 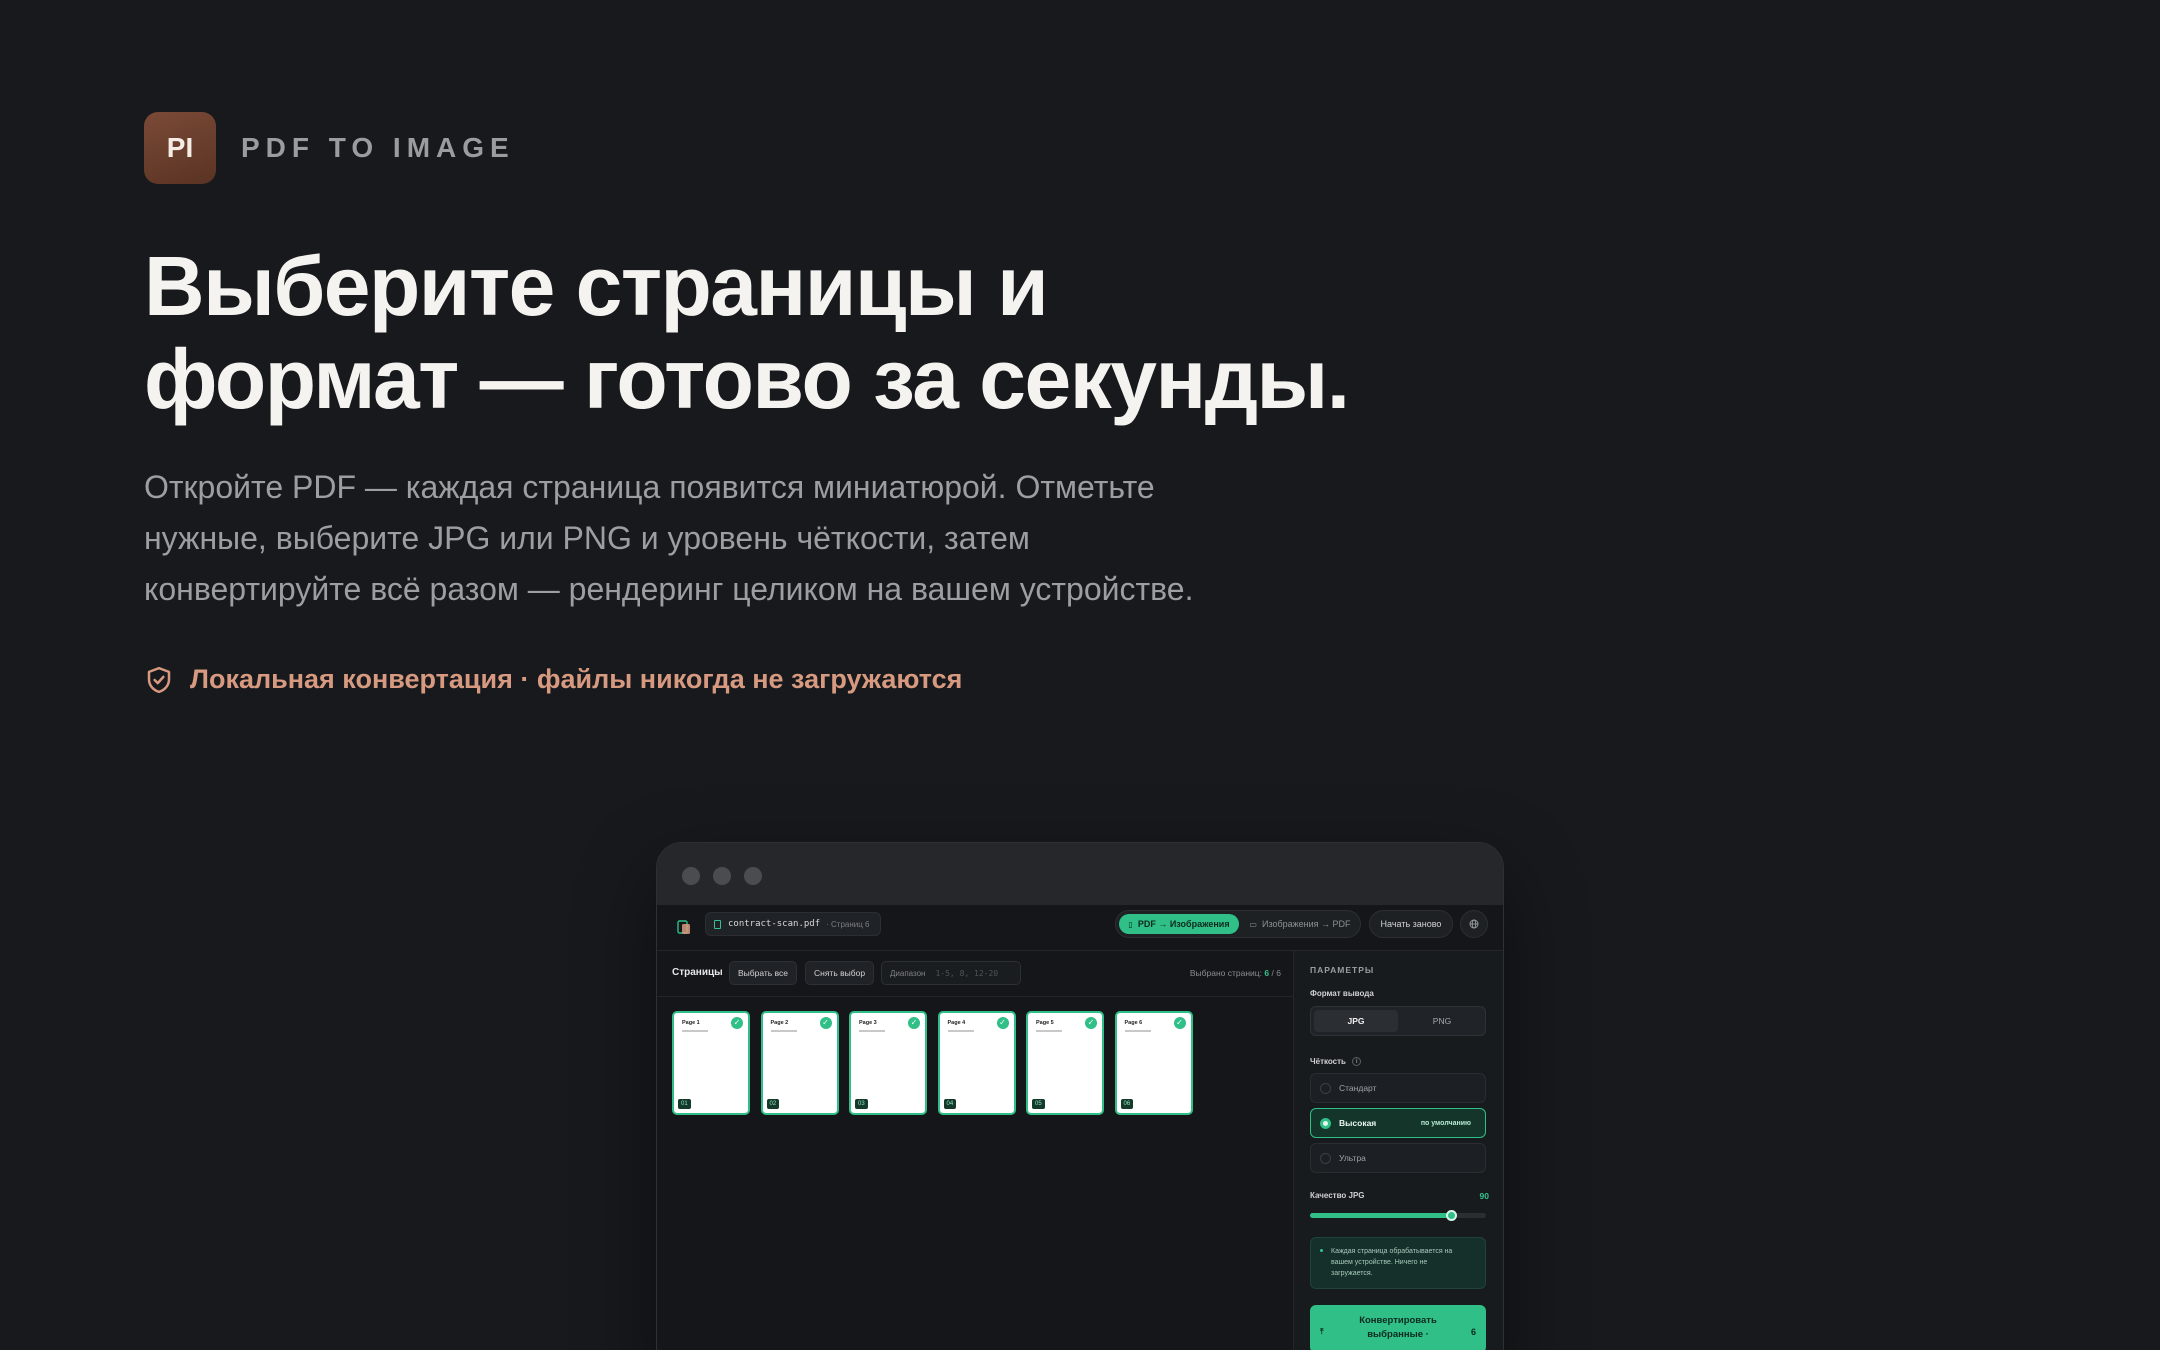 I want to click on document-icon: ▯, so click(x=1130, y=924).